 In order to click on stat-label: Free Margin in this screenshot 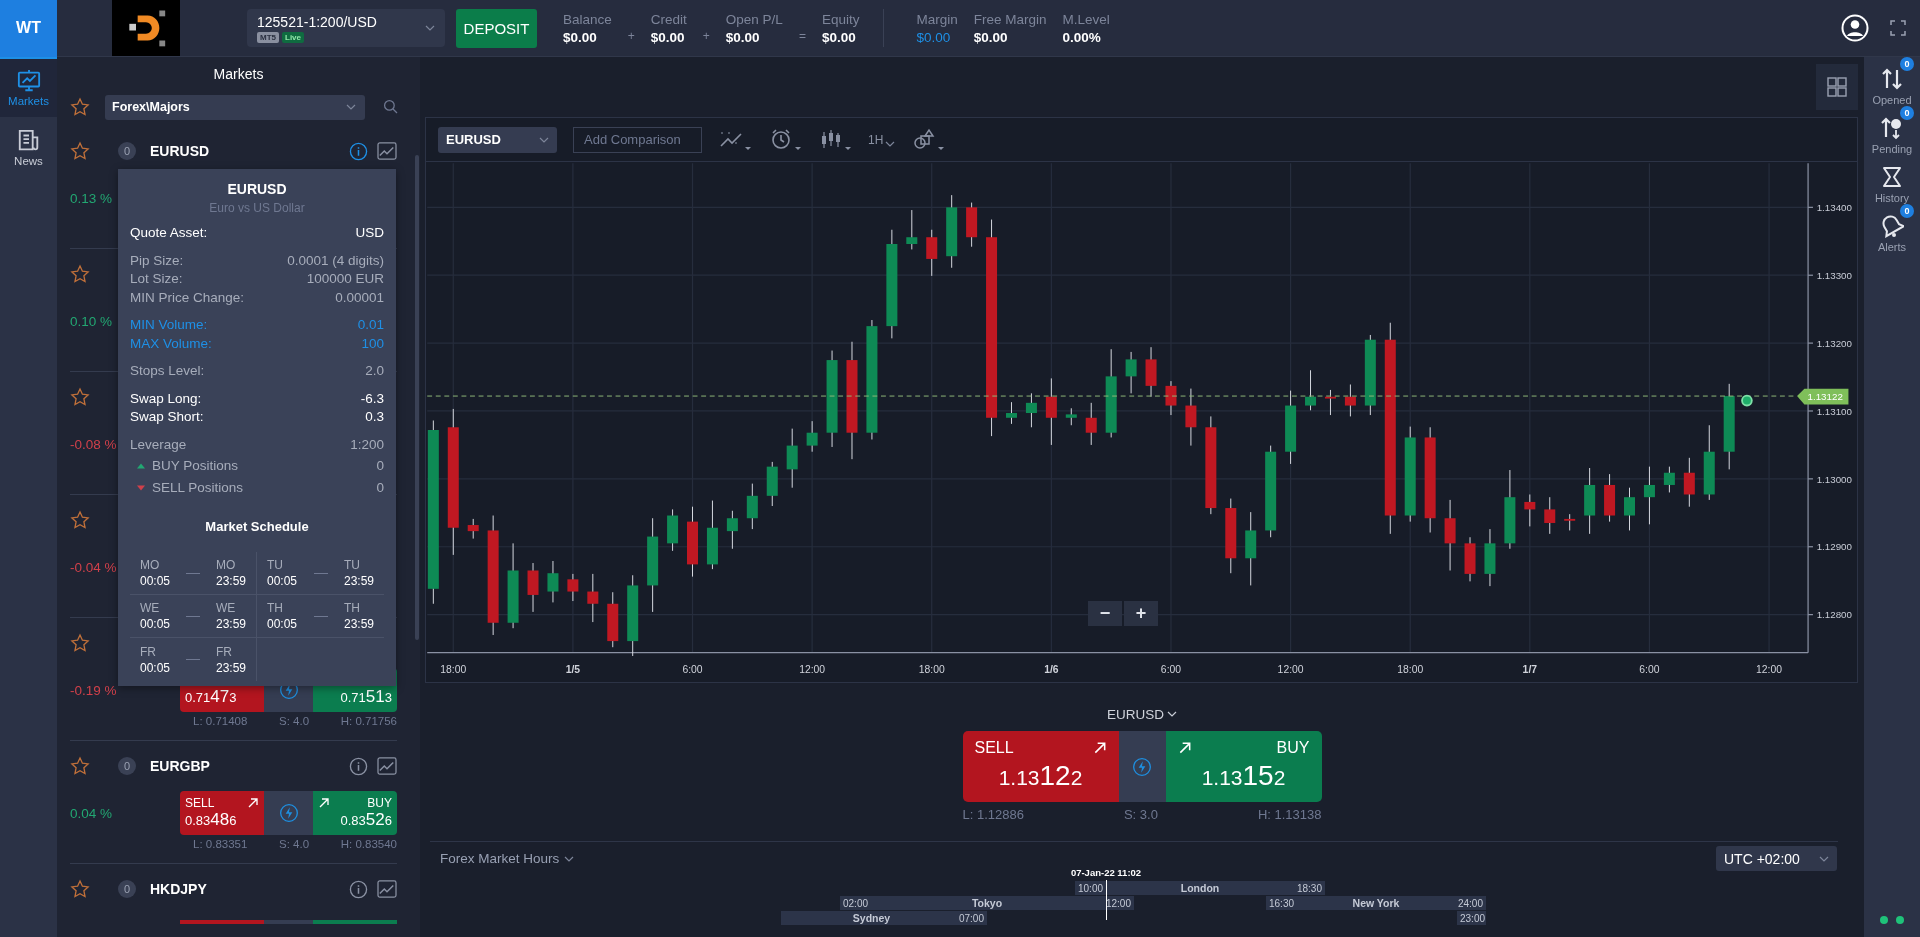, I will do `click(1010, 19)`.